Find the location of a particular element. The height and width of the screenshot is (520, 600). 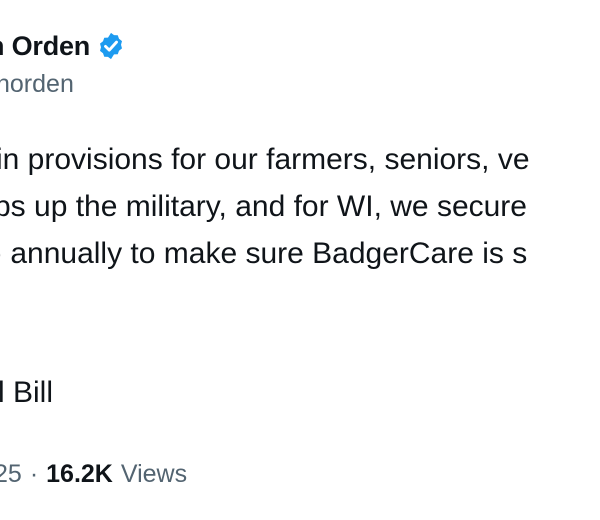

views-label: Views is located at coordinates (154, 474).